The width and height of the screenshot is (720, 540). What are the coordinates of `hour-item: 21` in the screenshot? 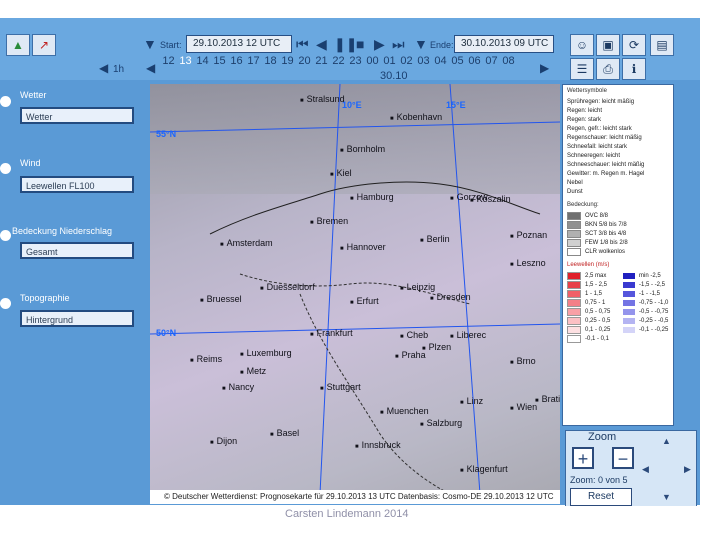 It's located at (321, 61).